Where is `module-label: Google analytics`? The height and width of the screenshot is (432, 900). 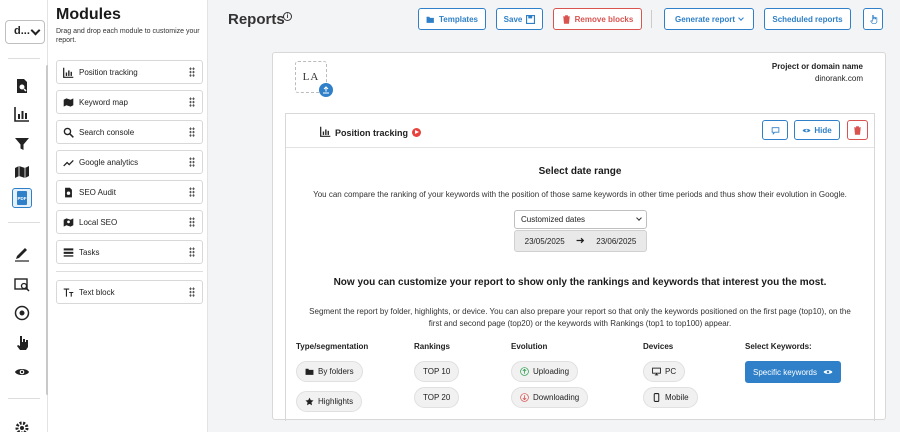 module-label: Google analytics is located at coordinates (109, 162).